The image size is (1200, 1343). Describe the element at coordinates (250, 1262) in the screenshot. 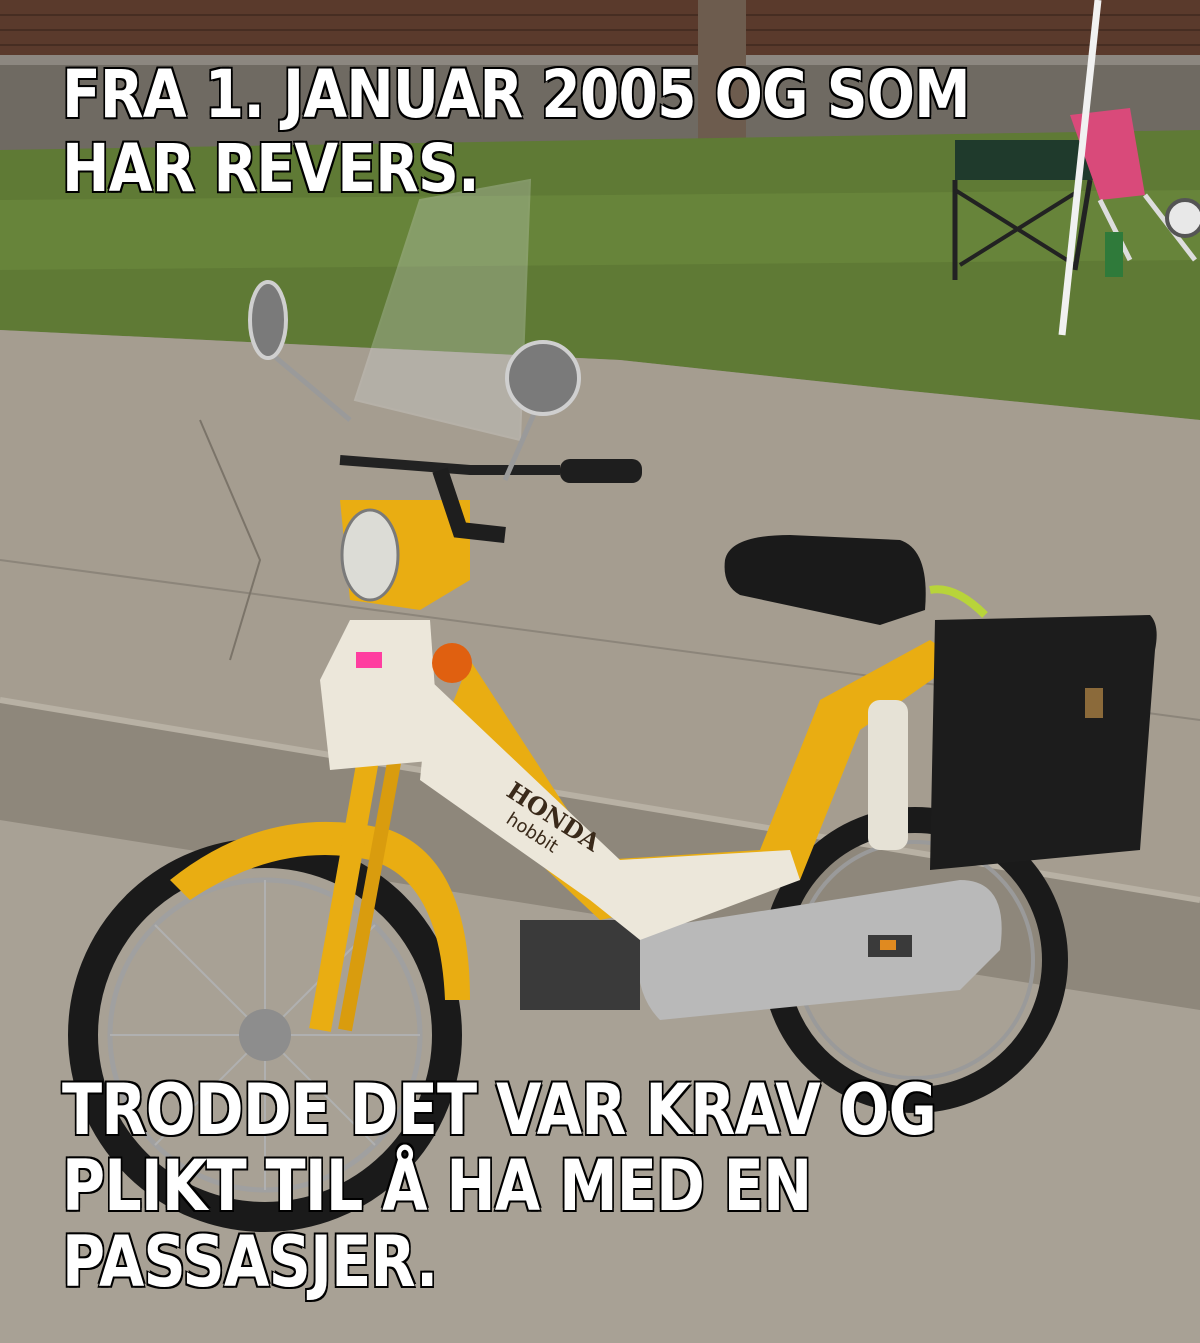

I see `meme-bottom-line: PASSASJER.` at that location.